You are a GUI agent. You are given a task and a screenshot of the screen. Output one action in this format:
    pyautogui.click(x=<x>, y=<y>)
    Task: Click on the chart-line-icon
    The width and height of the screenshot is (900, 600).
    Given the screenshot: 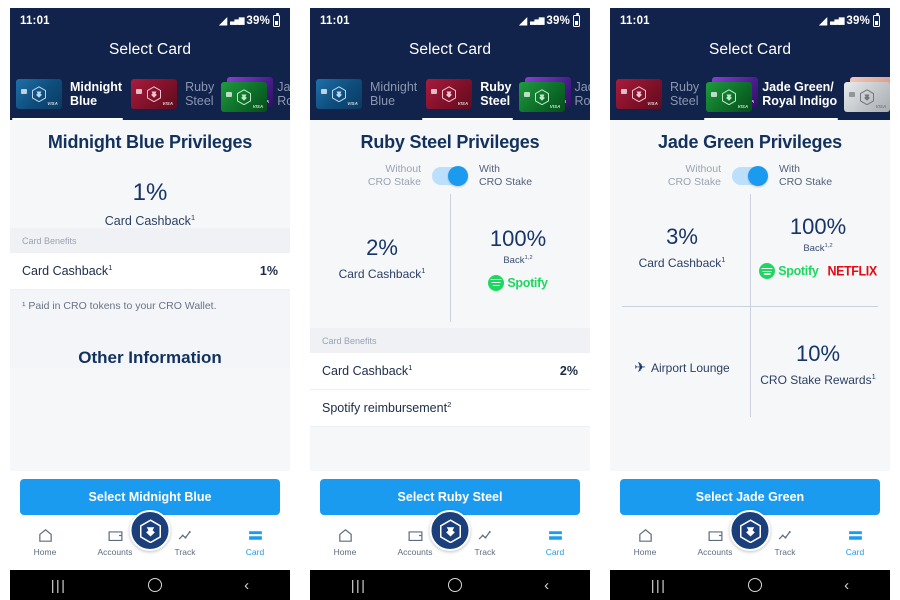 What is the action you would take?
    pyautogui.click(x=485, y=535)
    